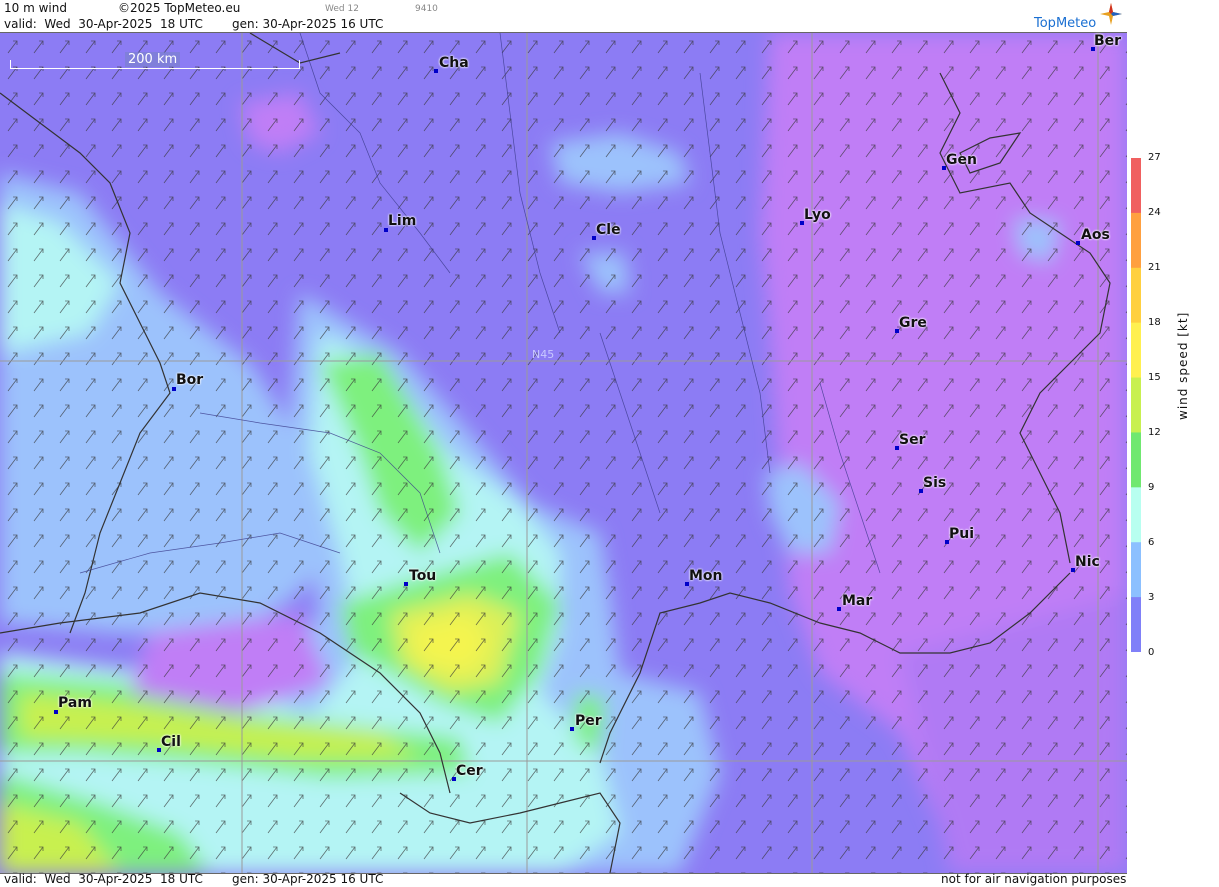 The width and height of the screenshot is (1219, 887). I want to click on city-label-nic: Nic, so click(1087, 562).